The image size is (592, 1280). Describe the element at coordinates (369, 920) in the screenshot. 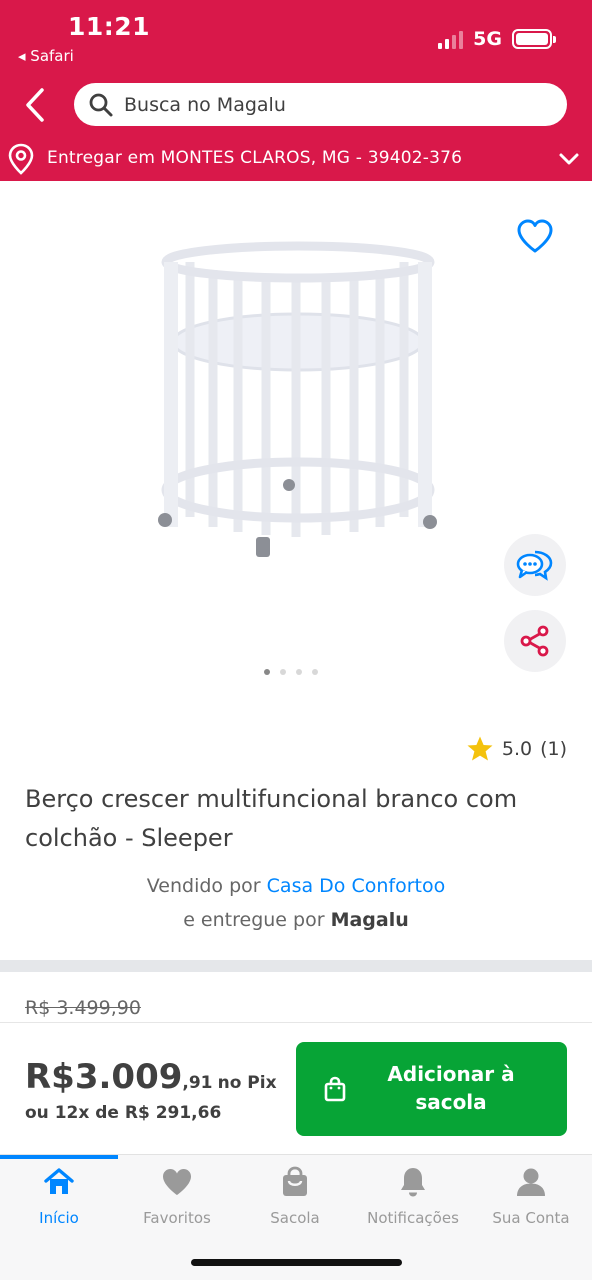

I see `delivered-by-name: Magalu` at that location.